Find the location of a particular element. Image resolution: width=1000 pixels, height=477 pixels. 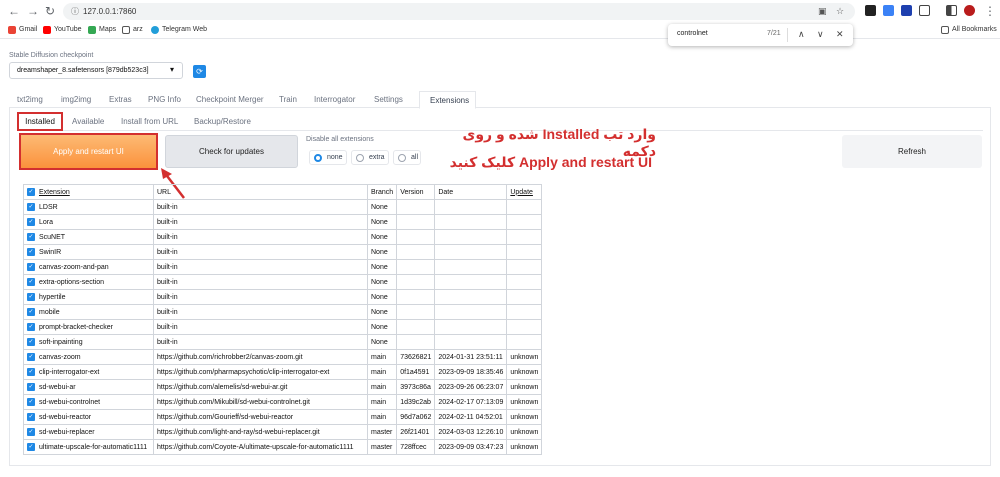

apply-and-restart-button: Apply and restart UI is located at coordinates (88, 151).